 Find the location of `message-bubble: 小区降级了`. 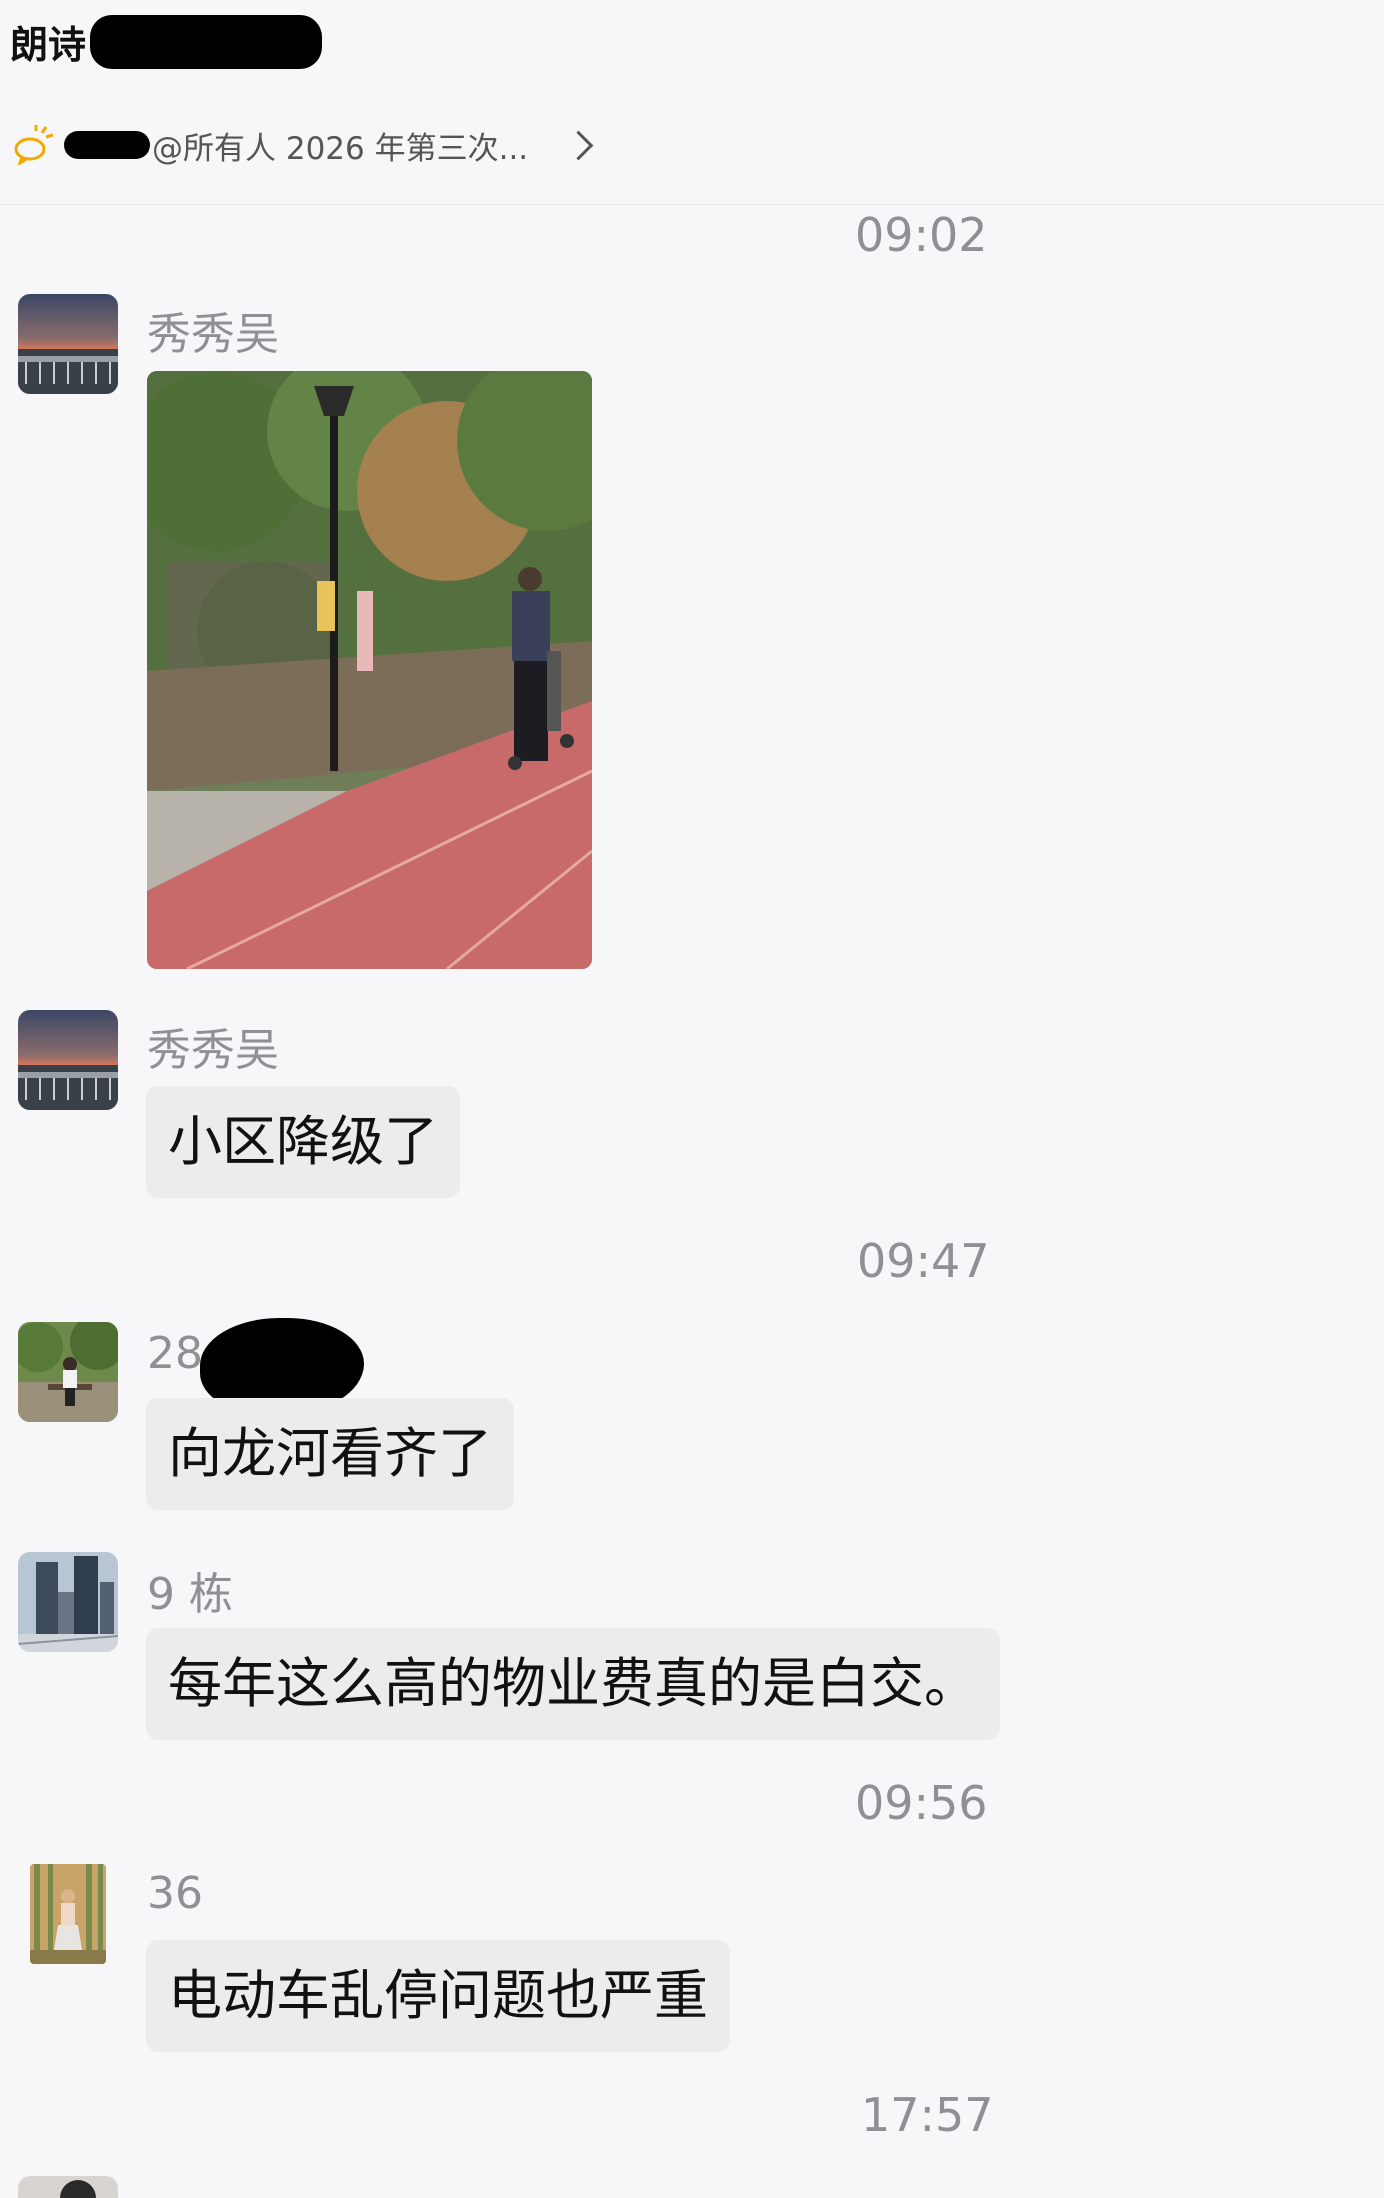

message-bubble: 小区降级了 is located at coordinates (303, 1142).